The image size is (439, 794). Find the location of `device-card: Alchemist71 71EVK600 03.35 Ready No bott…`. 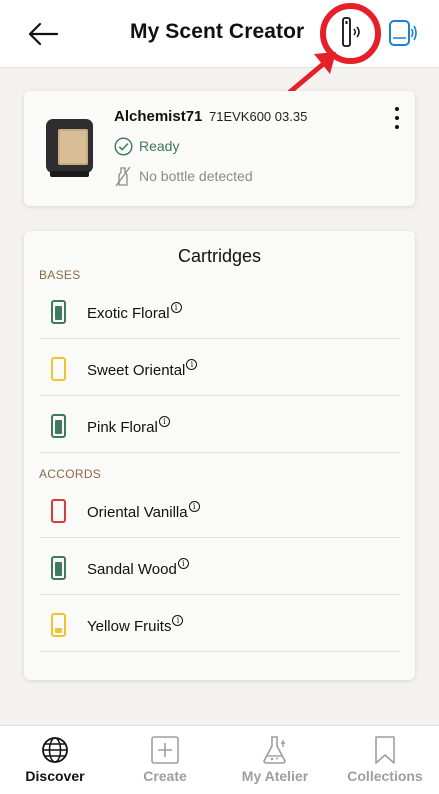

device-card: Alchemist71 71EVK600 03.35 Ready No bott… is located at coordinates (219, 148).